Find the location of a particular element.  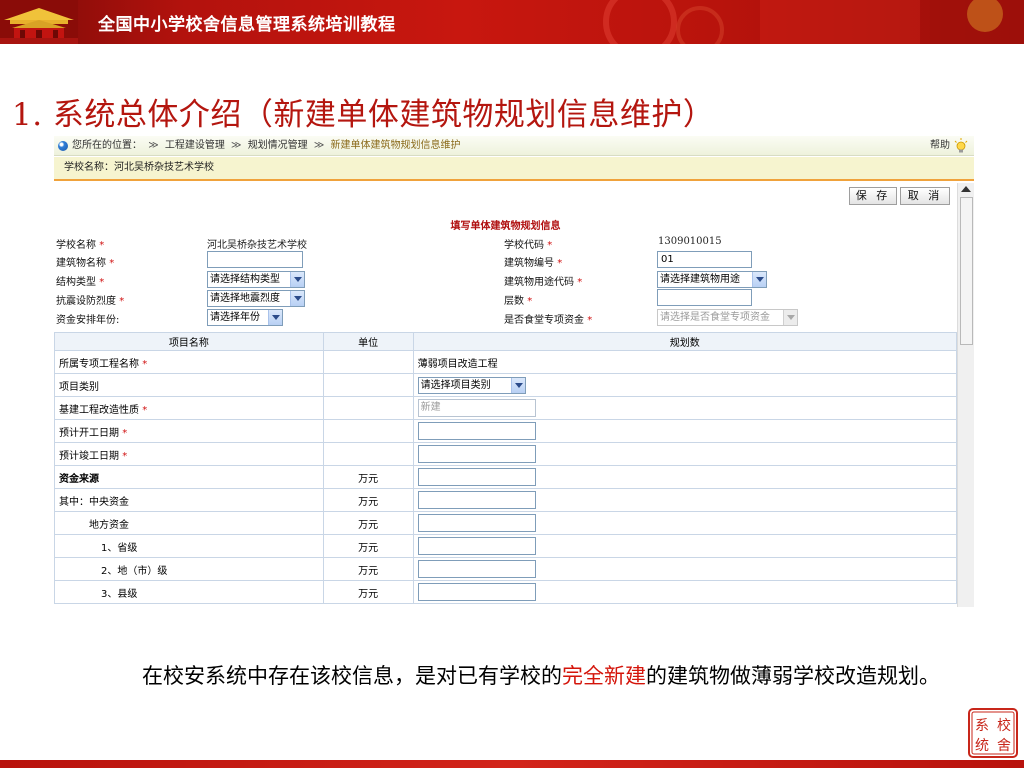

fund-year-label: 资金安排年份: is located at coordinates (88, 320).